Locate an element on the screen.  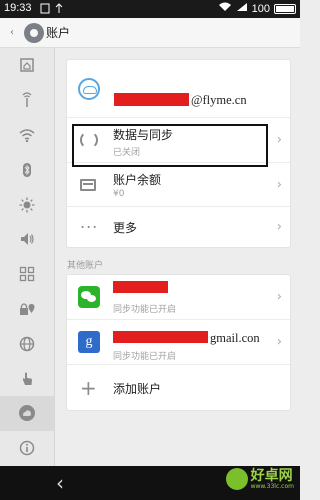
sidebar-item-mobile-network is located at coordinates (27, 100).